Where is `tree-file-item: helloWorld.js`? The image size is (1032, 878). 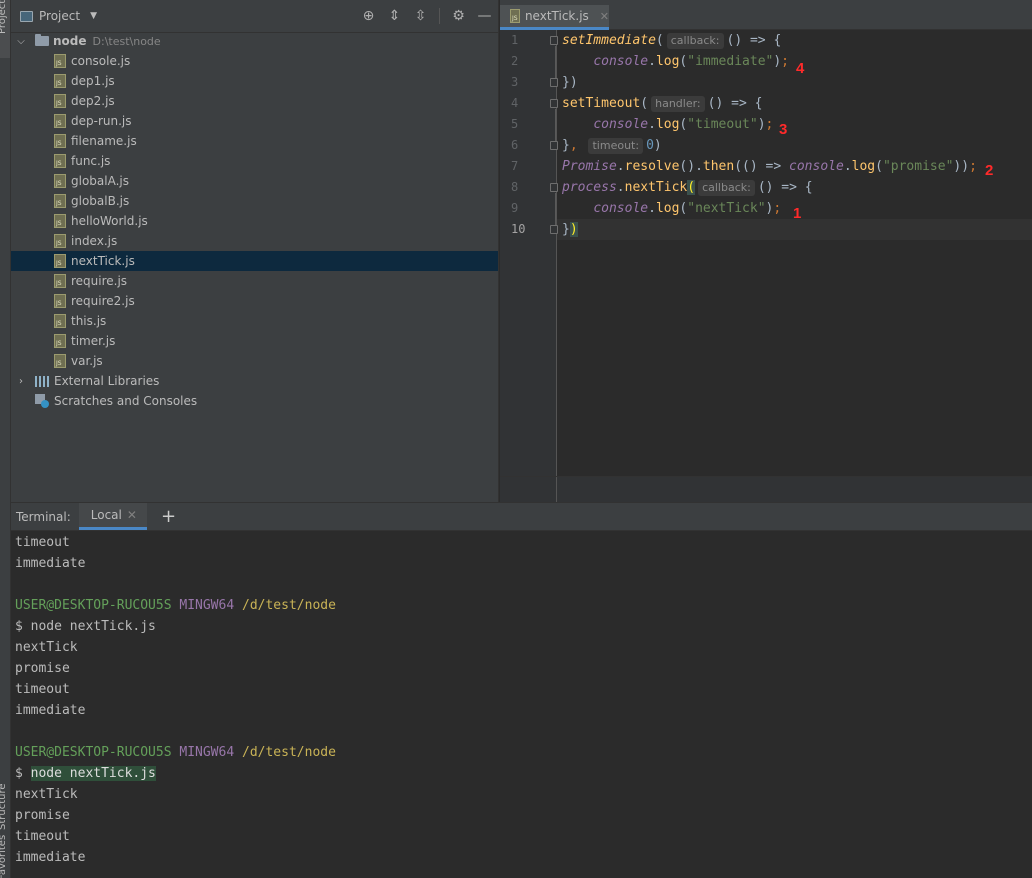
tree-file-item: helloWorld.js is located at coordinates (254, 221).